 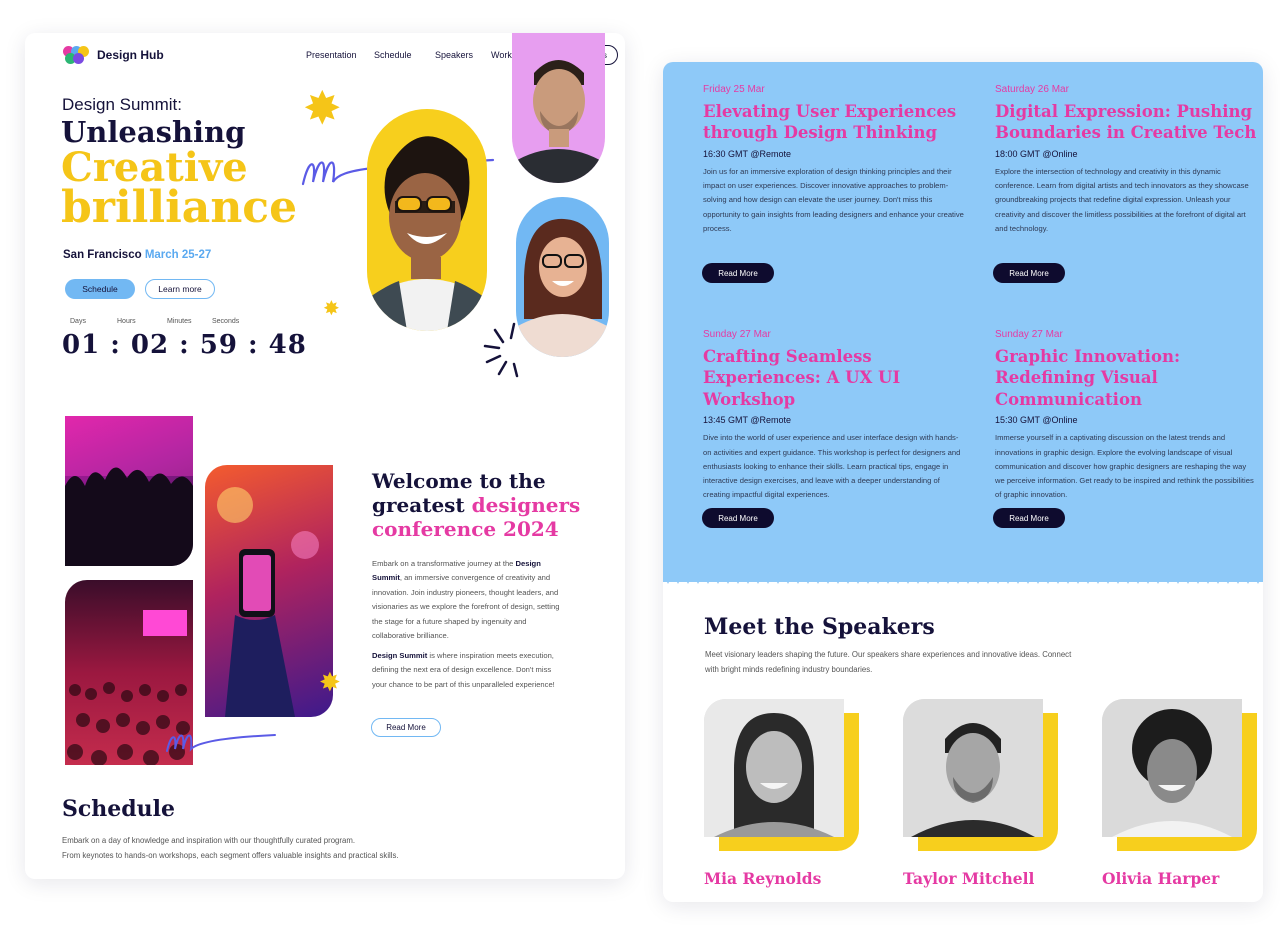 What do you see at coordinates (968, 878) in the screenshot?
I see `speaker-name: Taylor Mitchell` at bounding box center [968, 878].